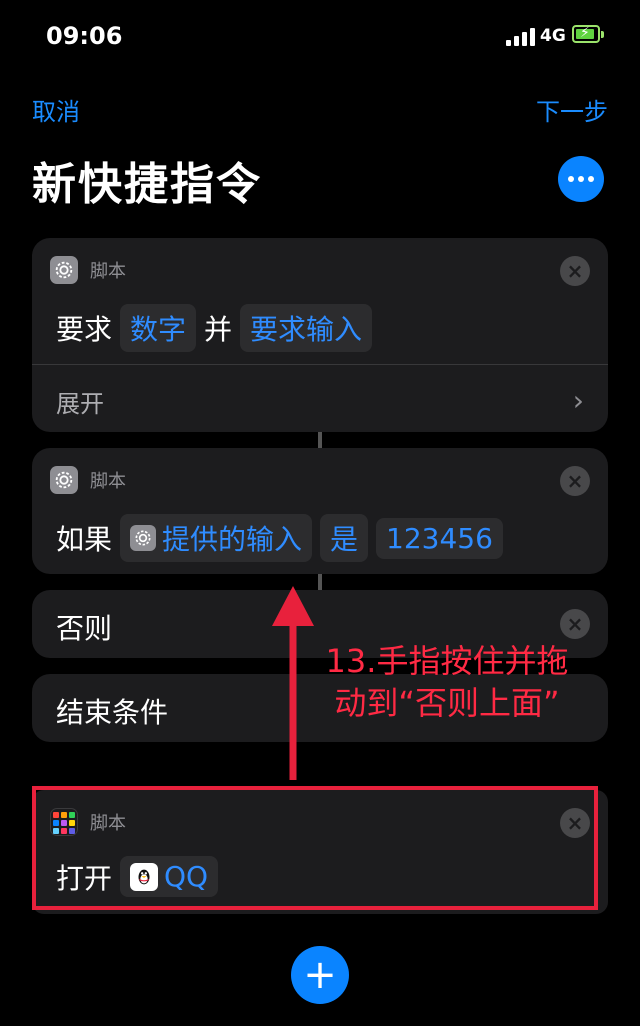 The height and width of the screenshot is (1026, 640). I want to click on next-button: 下一步, so click(572, 109).